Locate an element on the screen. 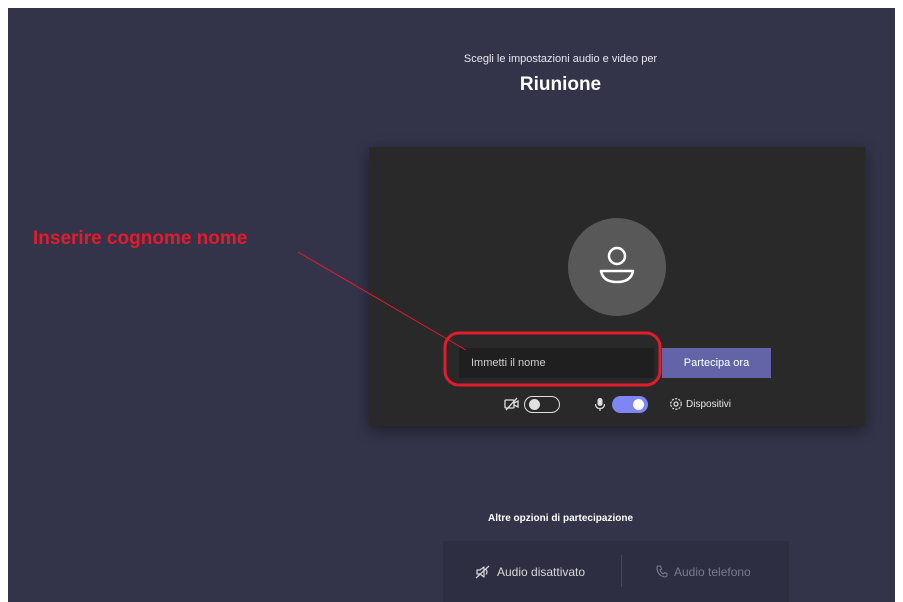 This screenshot has height=602, width=903. microphone-icon is located at coordinates (600, 407).